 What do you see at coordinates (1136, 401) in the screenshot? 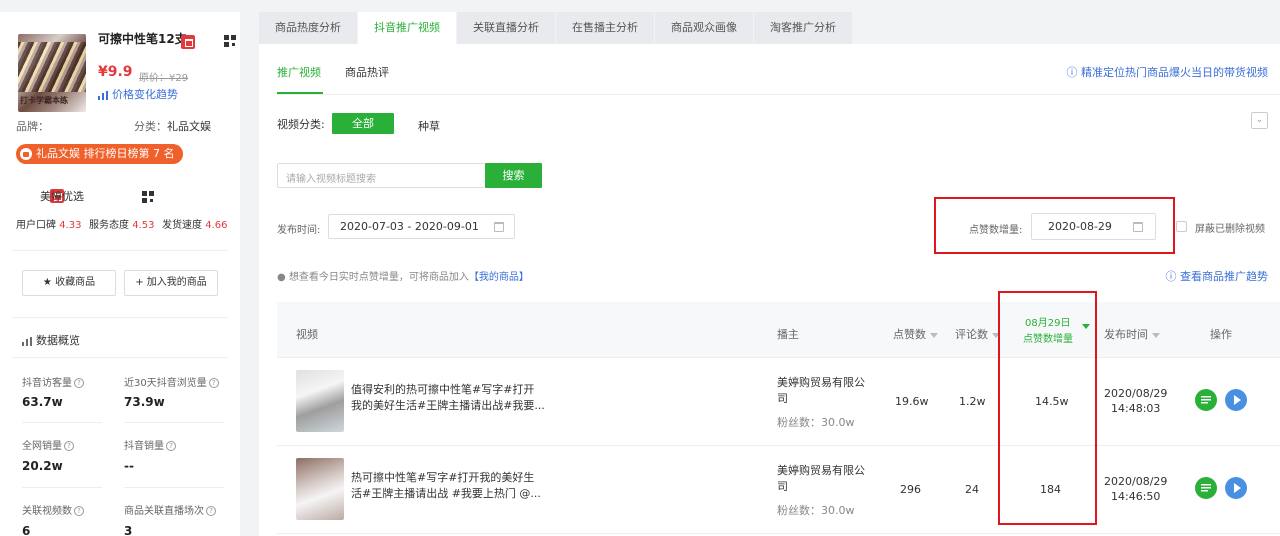
I see `publish-datetime: 2020/08/29 14:48:03` at bounding box center [1136, 401].